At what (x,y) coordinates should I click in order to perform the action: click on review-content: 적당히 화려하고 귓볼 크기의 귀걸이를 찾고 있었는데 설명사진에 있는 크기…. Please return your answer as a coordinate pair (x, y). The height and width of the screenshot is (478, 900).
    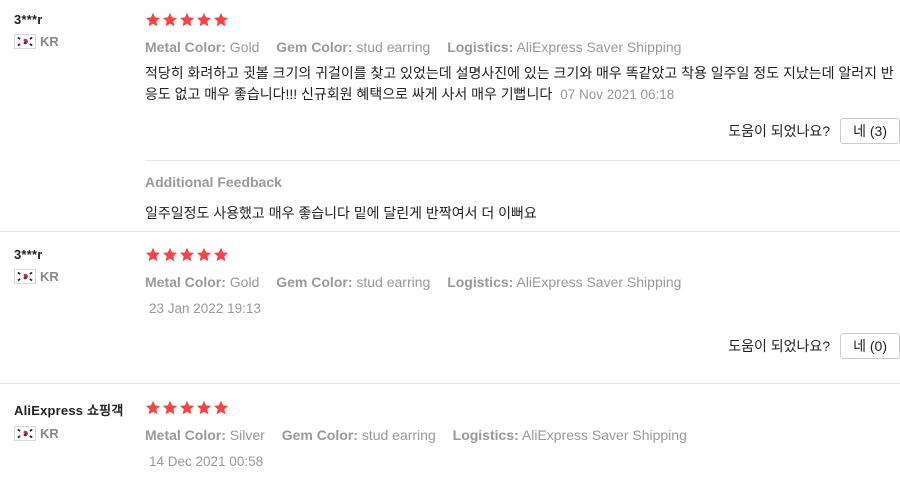
    Looking at the image, I should click on (519, 83).